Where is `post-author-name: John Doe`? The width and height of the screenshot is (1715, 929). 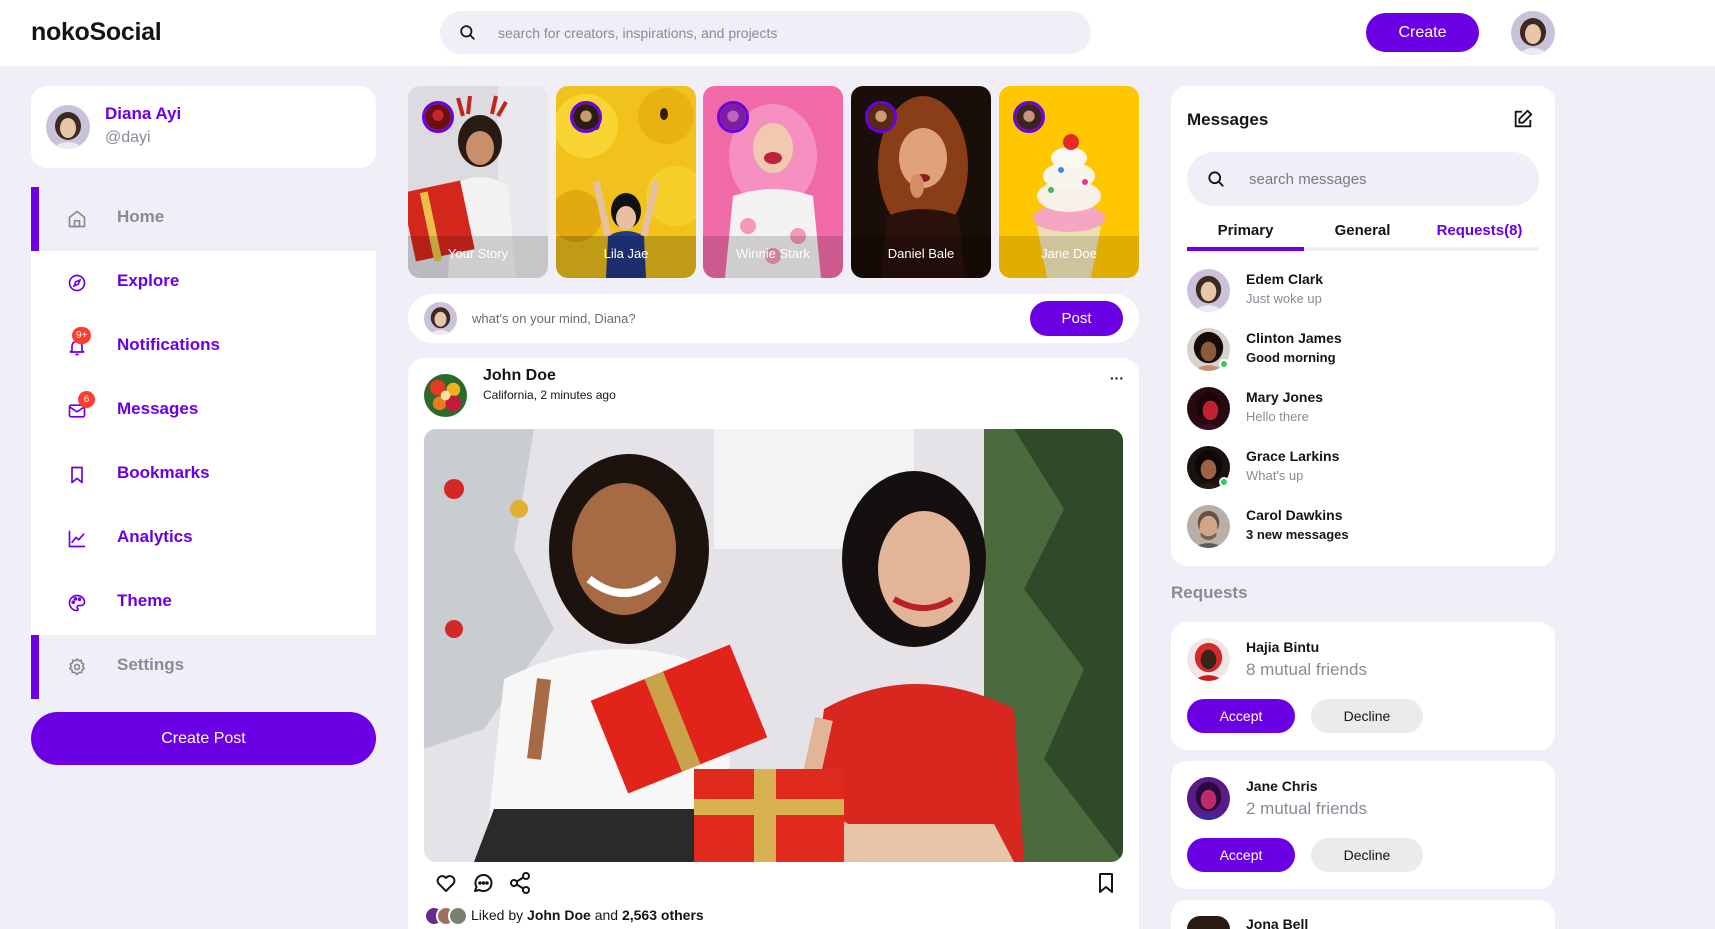 post-author-name: John Doe is located at coordinates (519, 376).